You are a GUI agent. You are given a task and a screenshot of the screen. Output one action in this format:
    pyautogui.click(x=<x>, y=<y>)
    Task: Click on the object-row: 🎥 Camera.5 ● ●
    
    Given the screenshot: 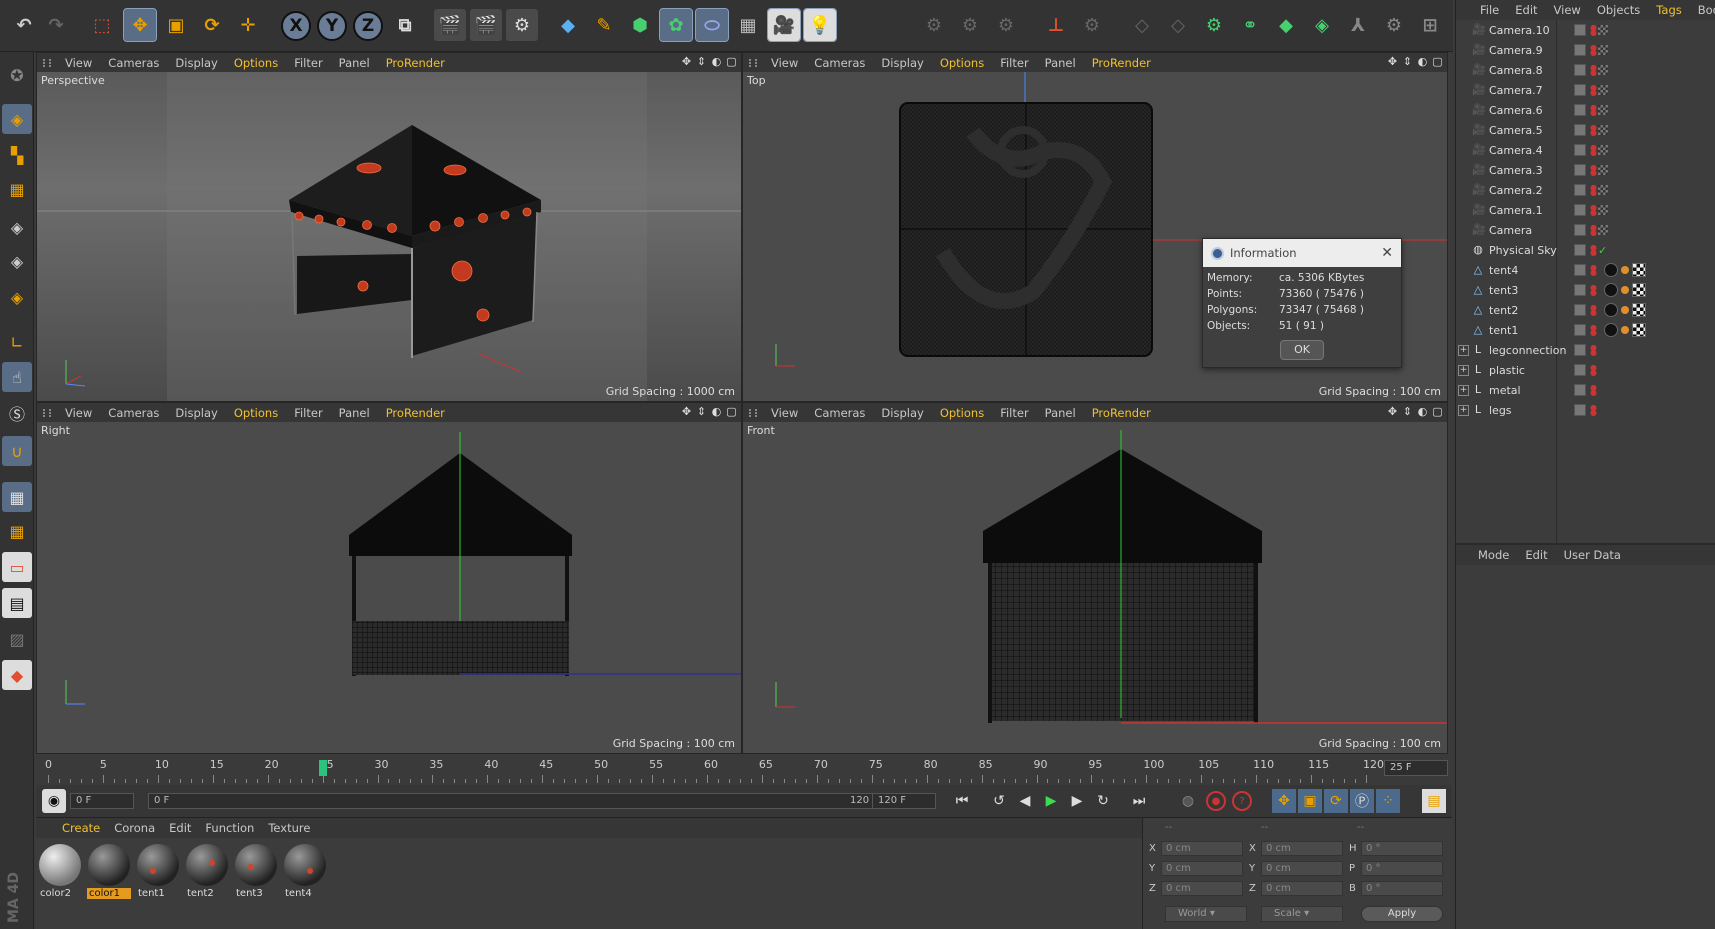 What is the action you would take?
    pyautogui.click(x=1585, y=130)
    